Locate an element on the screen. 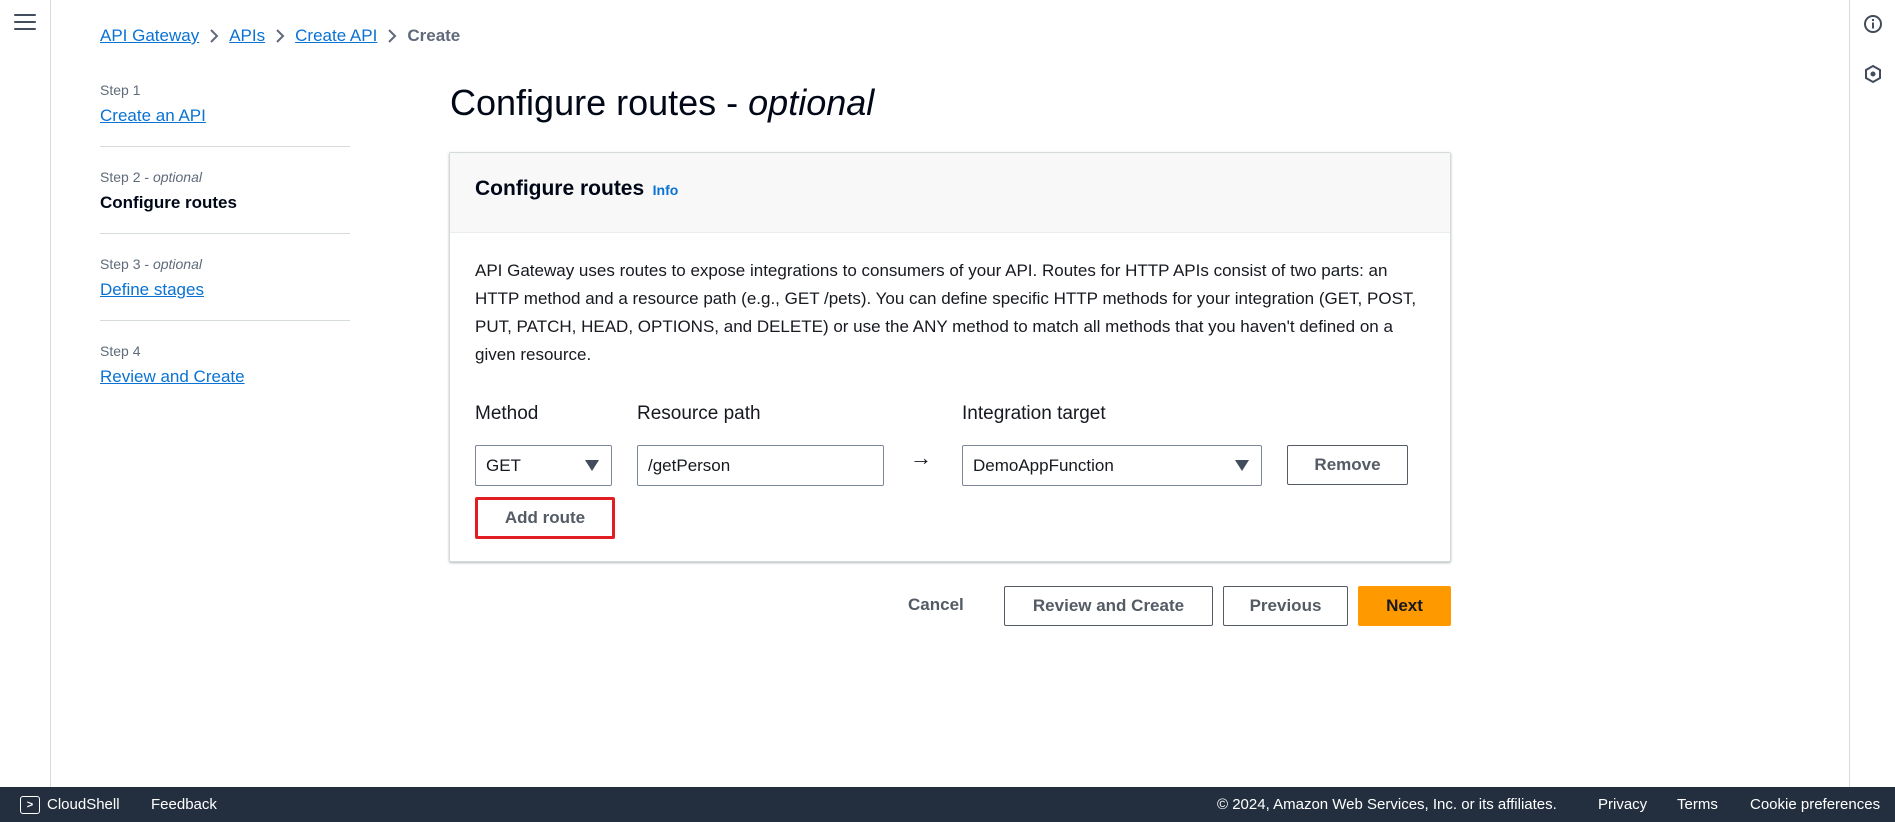  method-value: GET is located at coordinates (503, 465).